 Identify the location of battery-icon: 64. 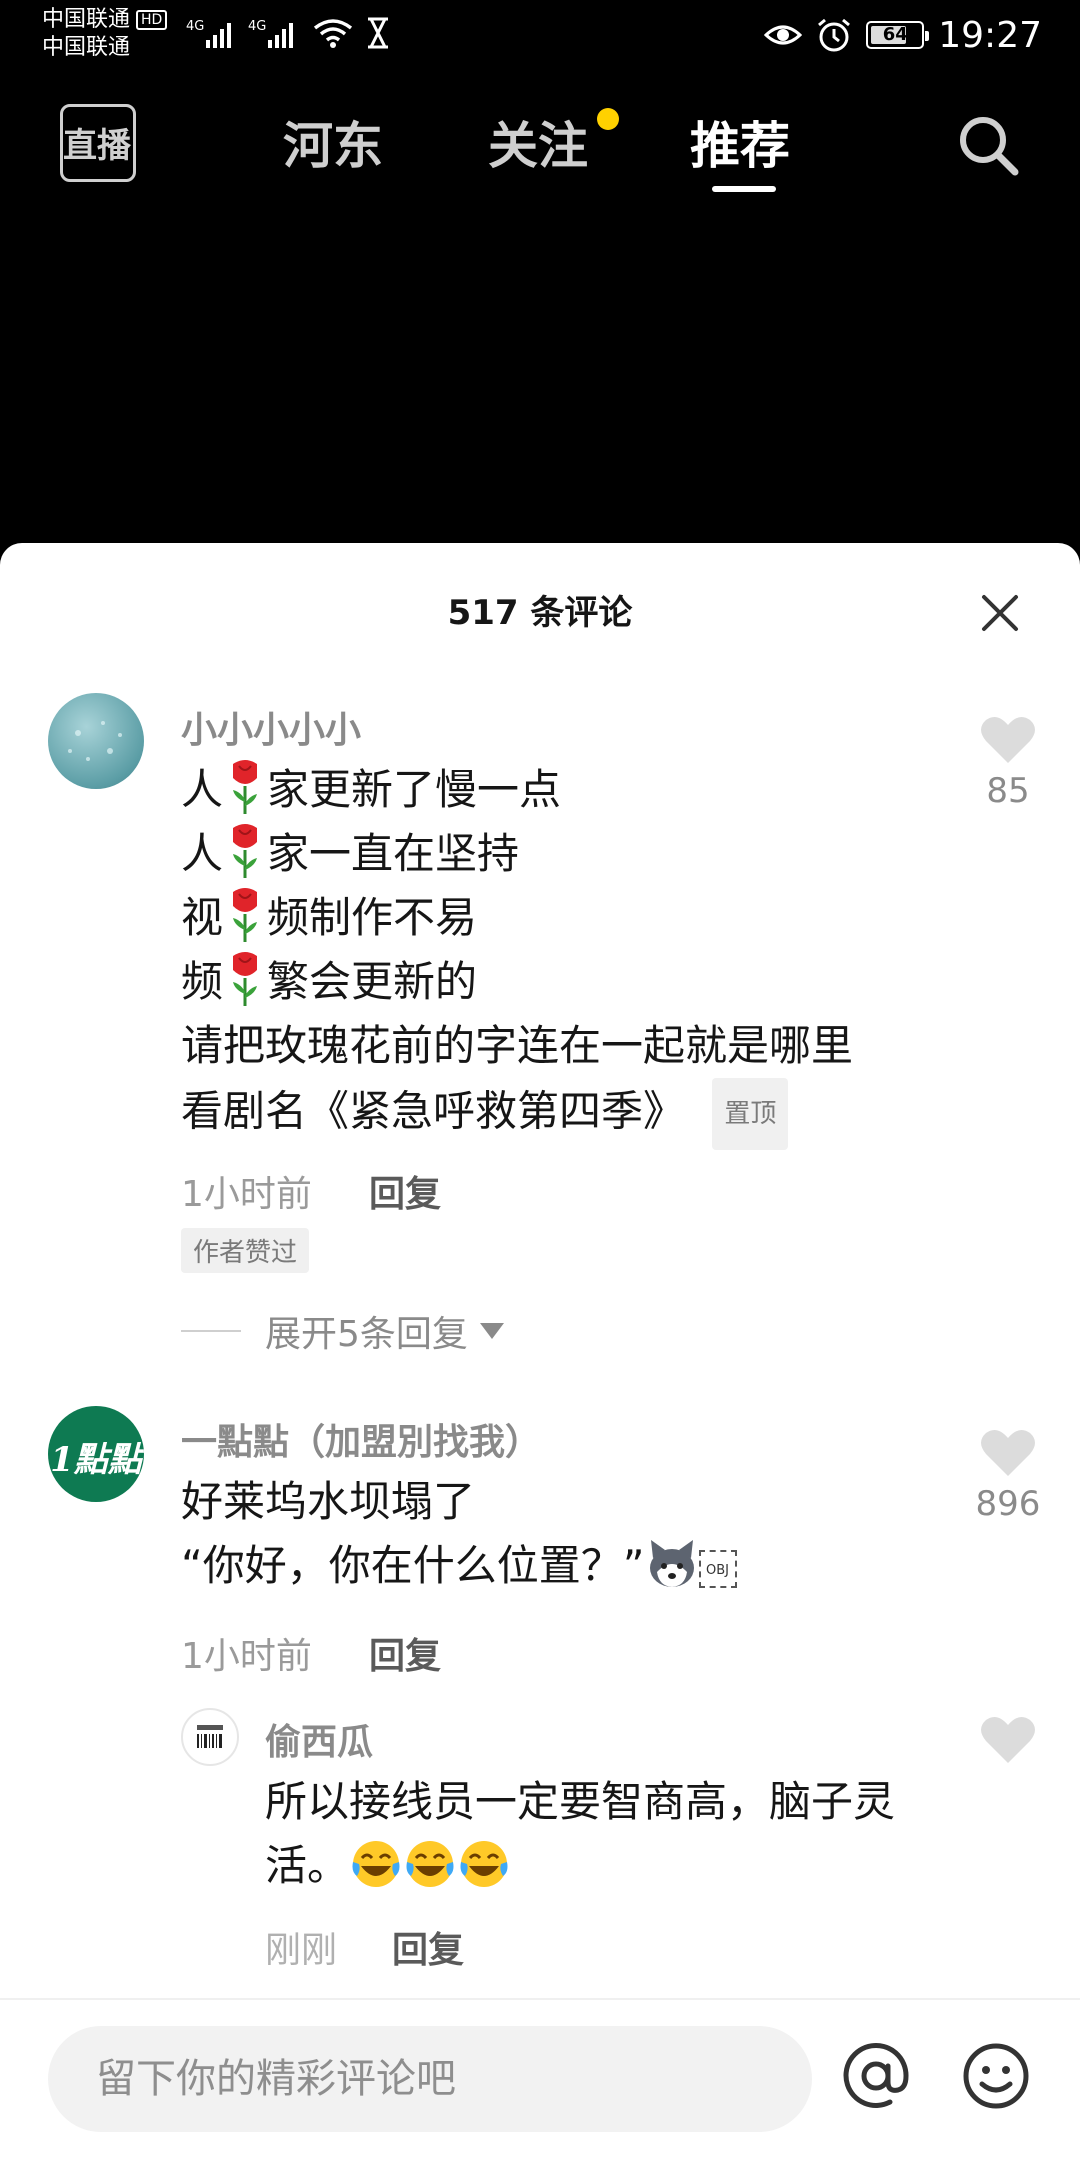
(898, 35).